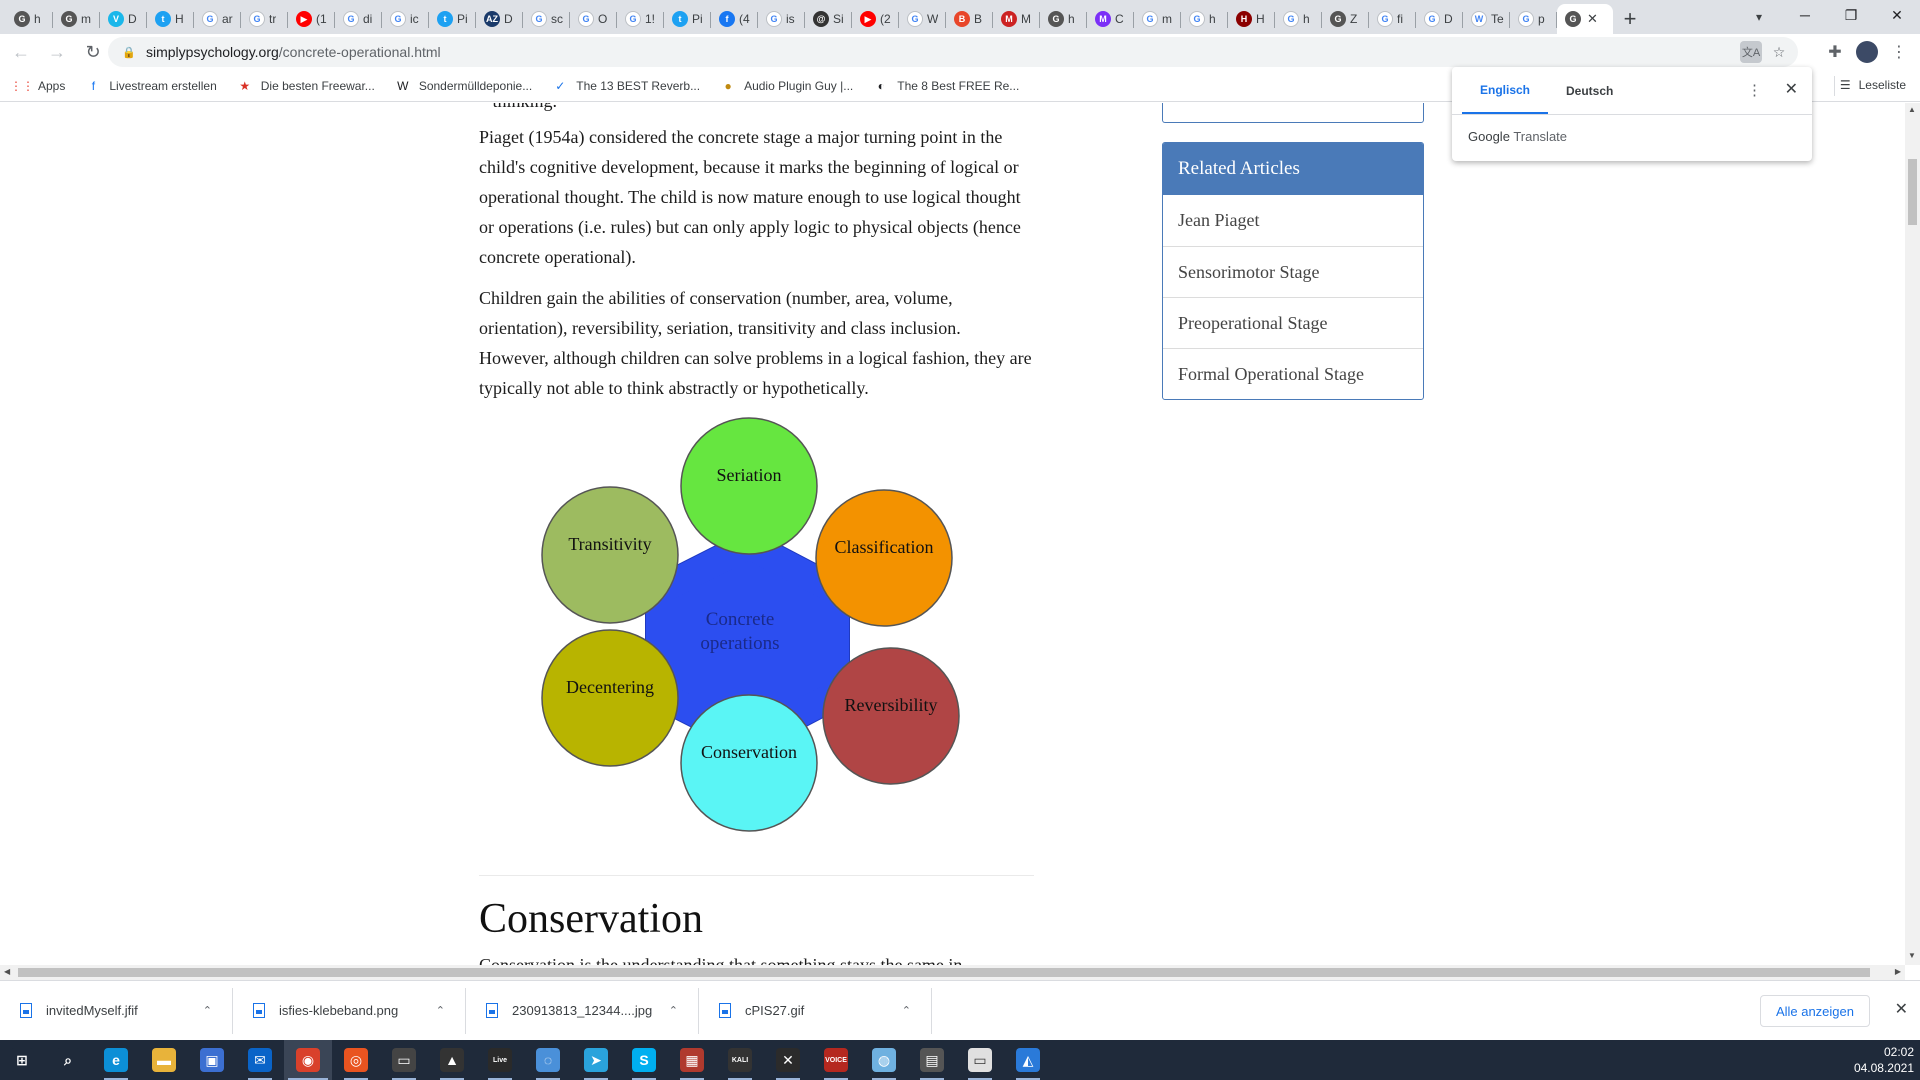 Image resolution: width=1920 pixels, height=1080 pixels. I want to click on browser-tab: Gic, so click(405, 19).